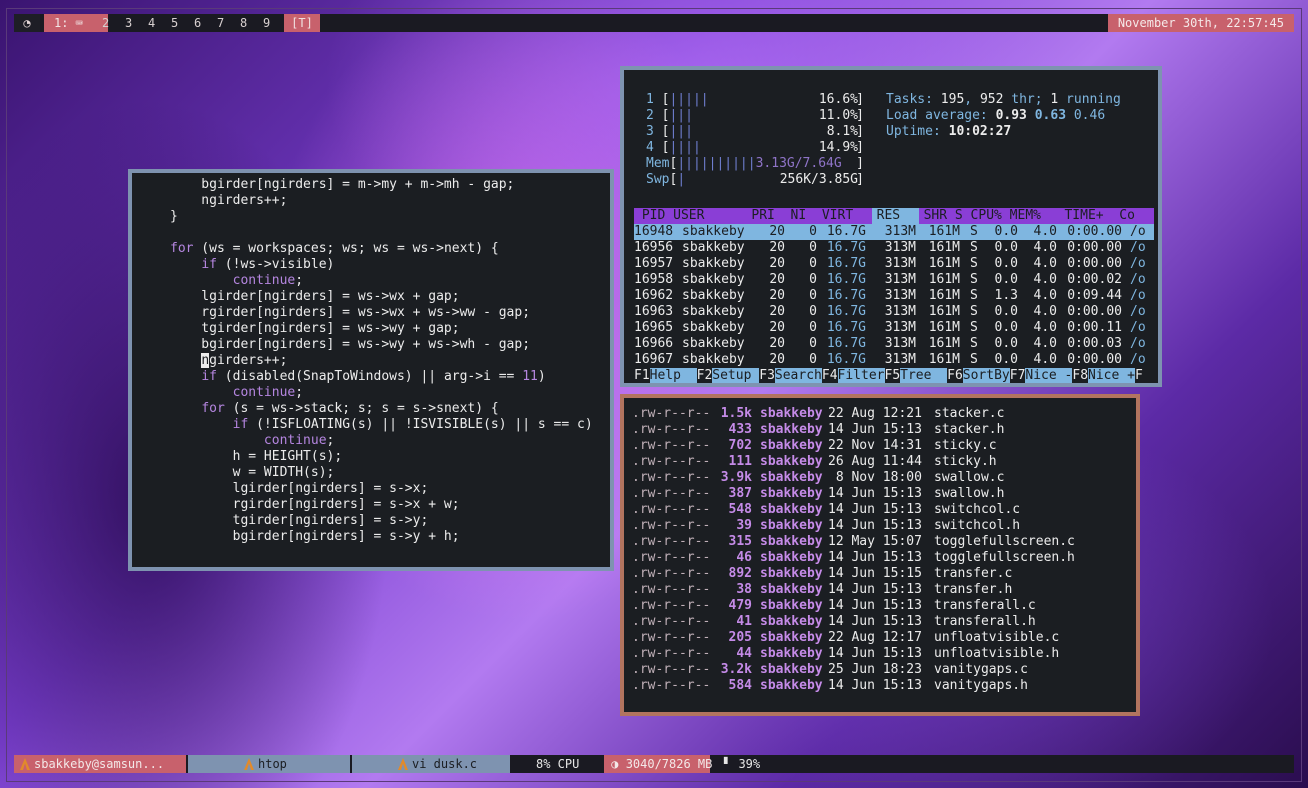 This screenshot has width=1308, height=788. I want to click on fkey-label: SortBy, so click(986, 375).